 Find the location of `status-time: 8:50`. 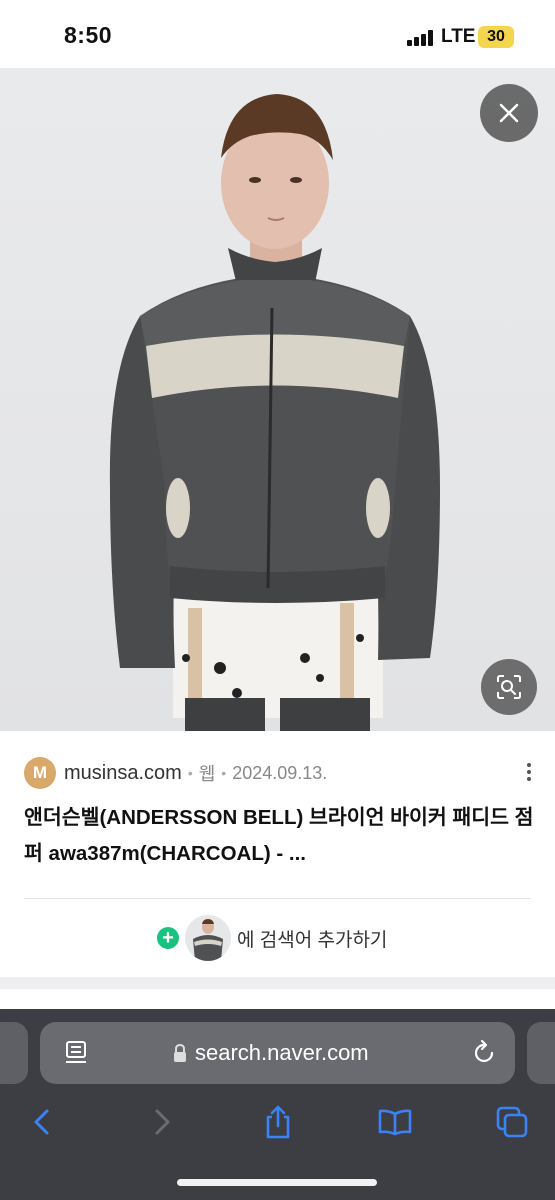

status-time: 8:50 is located at coordinates (88, 35).